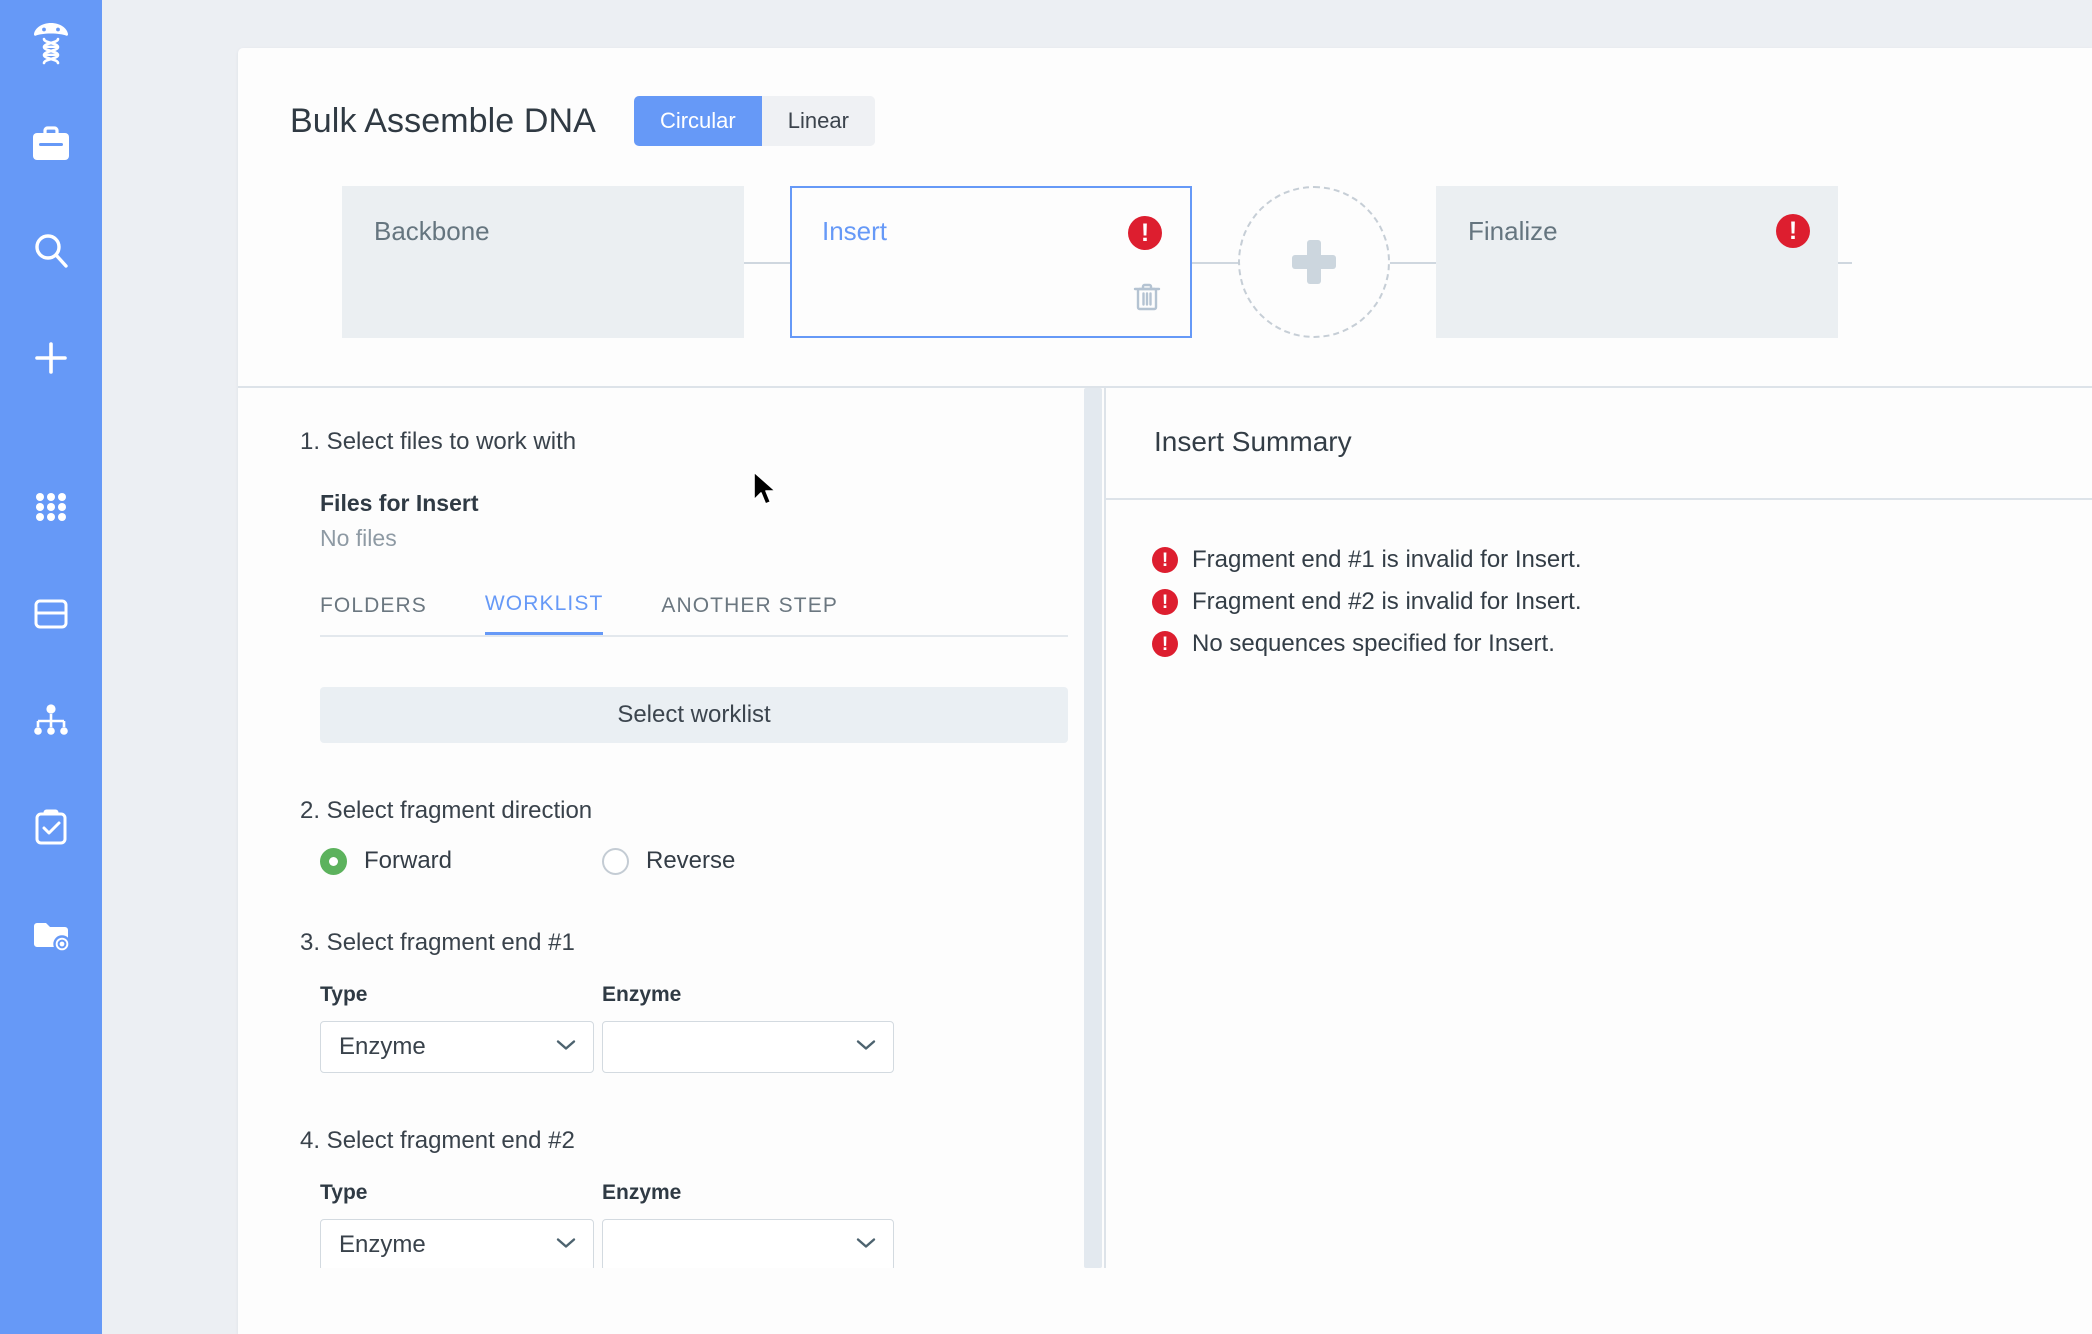 This screenshot has height=1334, width=2092. I want to click on field-type-1: Type Enzyme, so click(457, 1028).